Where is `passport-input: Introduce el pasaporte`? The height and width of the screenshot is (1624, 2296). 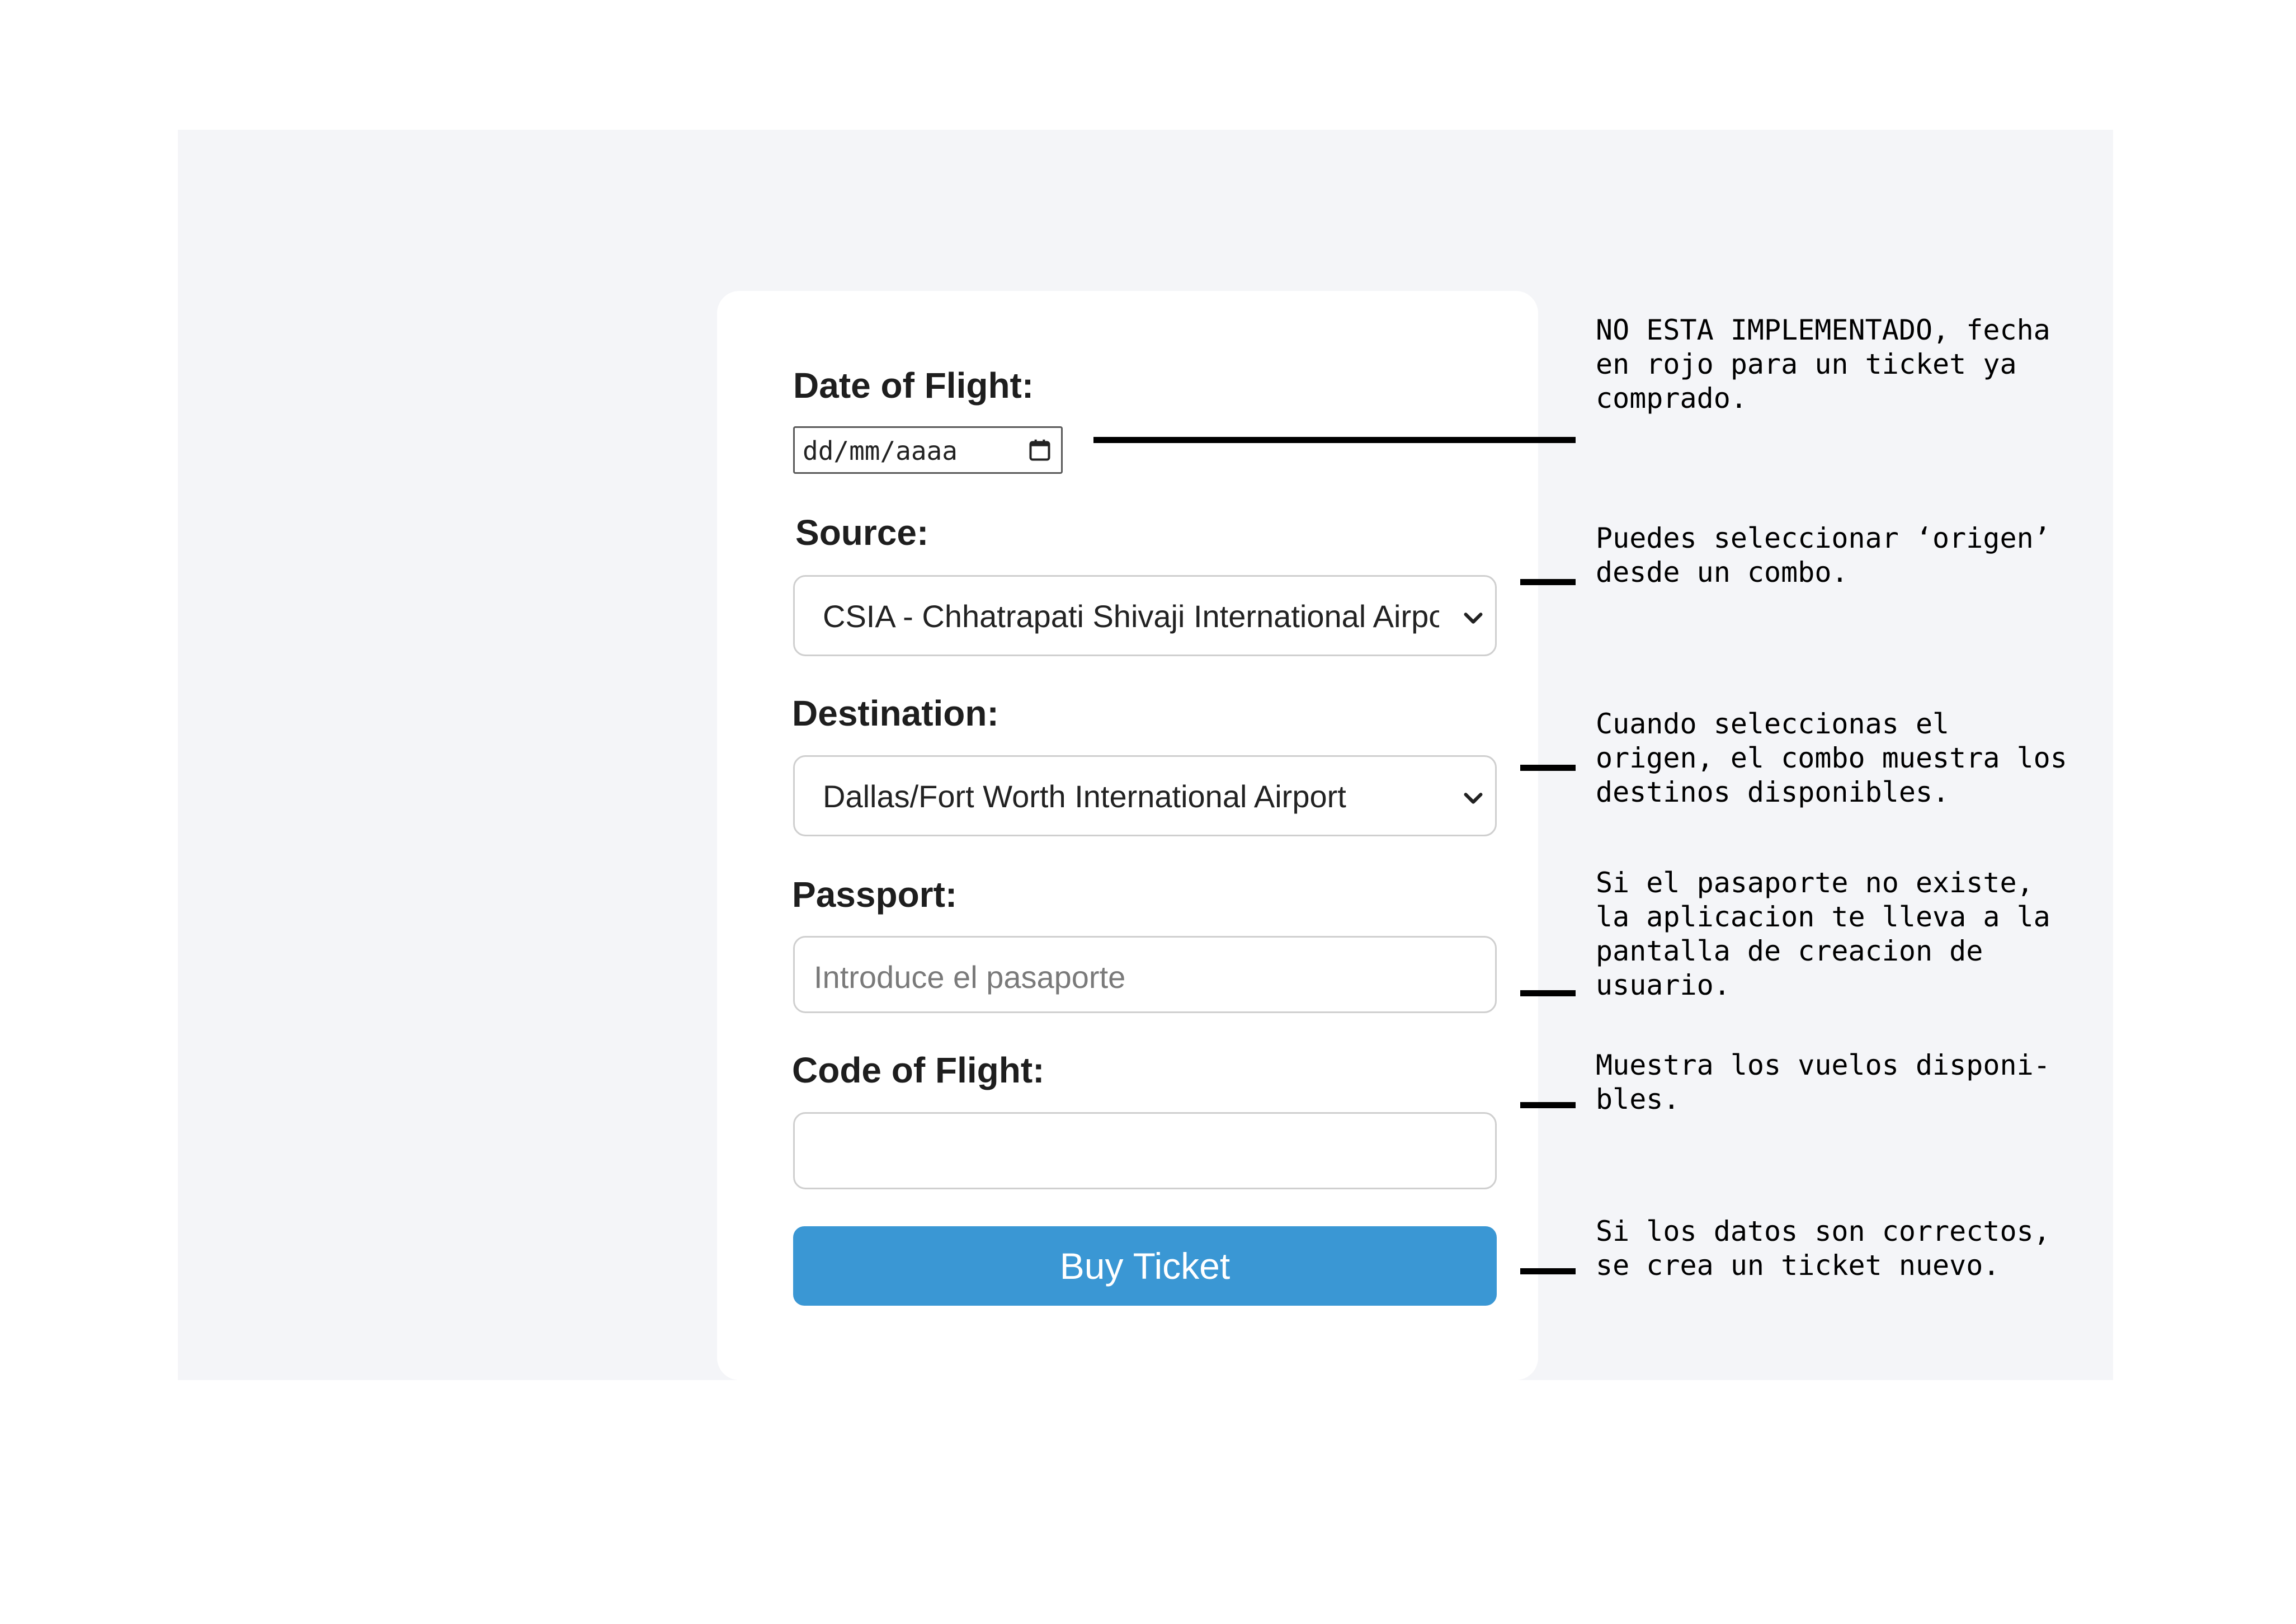
passport-input: Introduce el pasaporte is located at coordinates (1145, 974).